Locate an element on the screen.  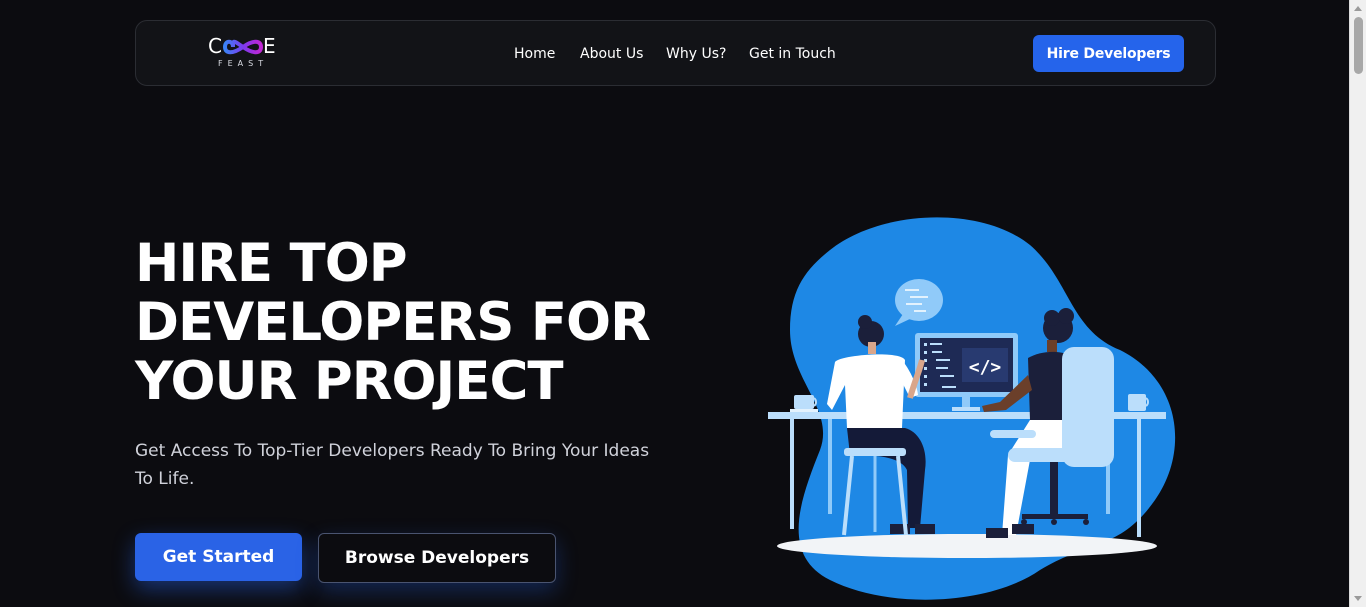
floor-shadow is located at coordinates (967, 546).